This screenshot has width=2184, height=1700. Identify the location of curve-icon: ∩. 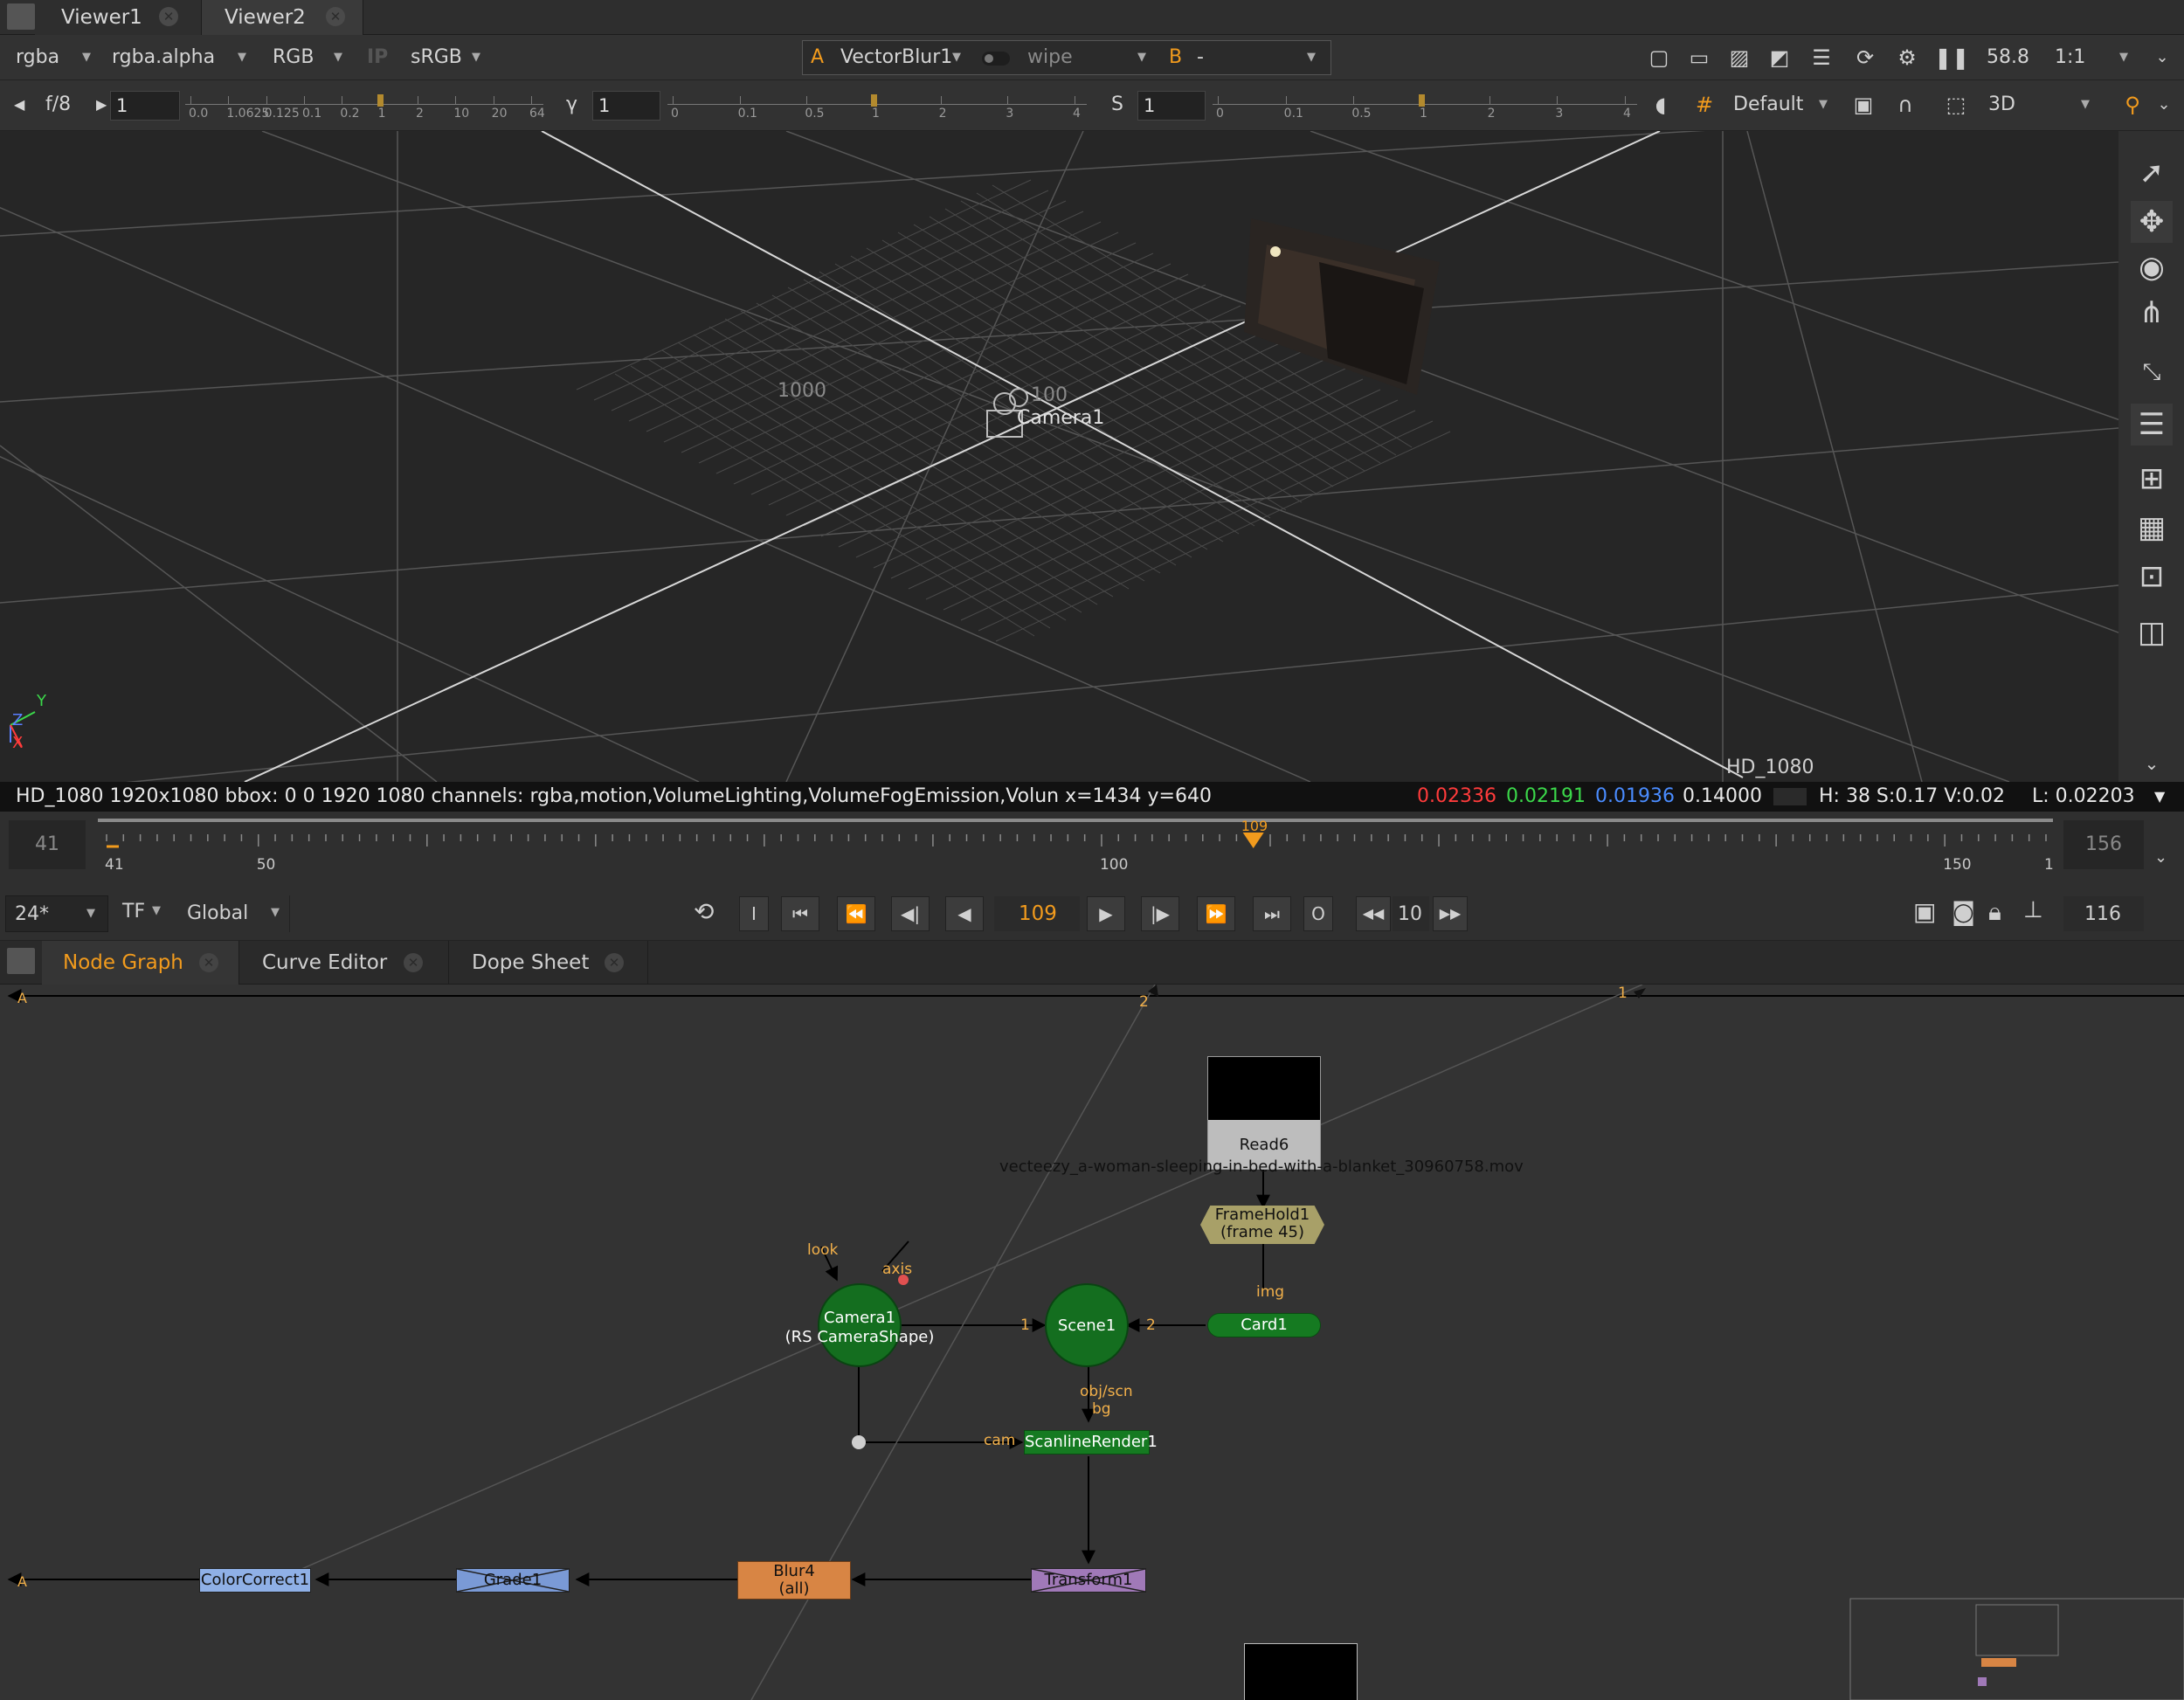
(1905, 104).